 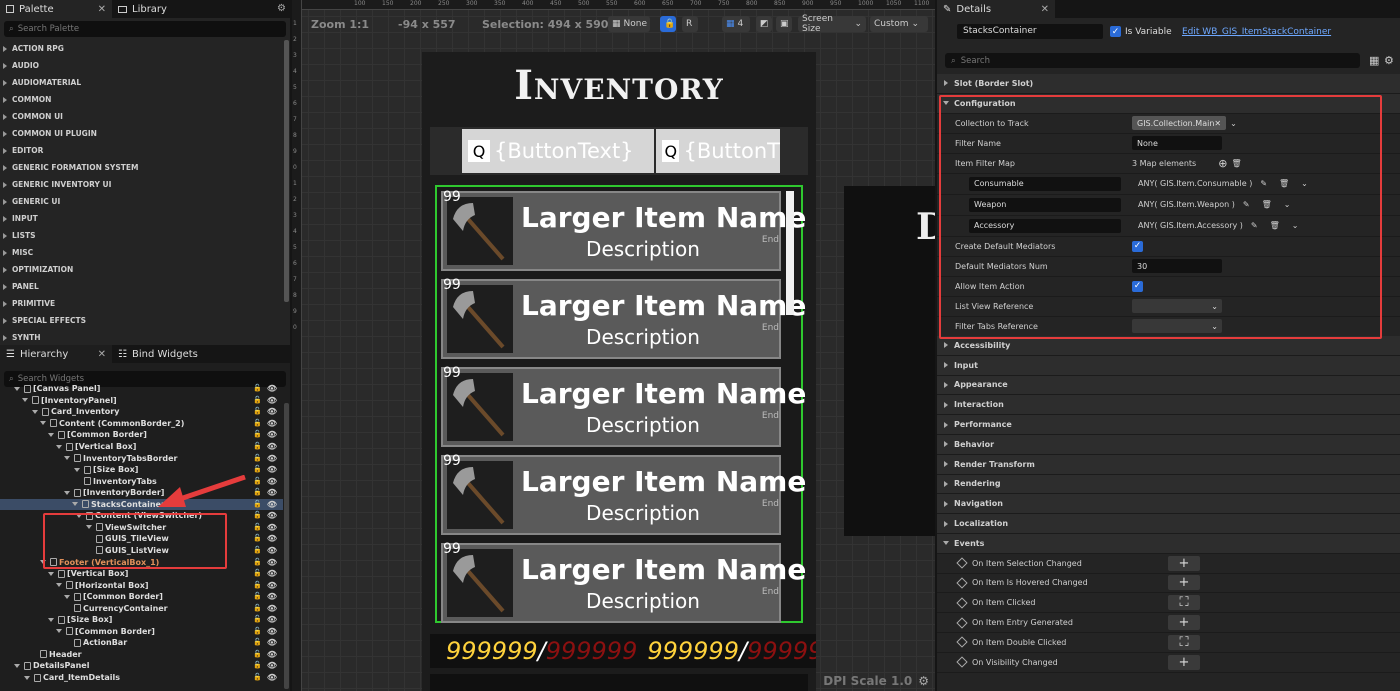 I want to click on list-view-ref-row: List View Reference ⌄, so click(x=1168, y=307).